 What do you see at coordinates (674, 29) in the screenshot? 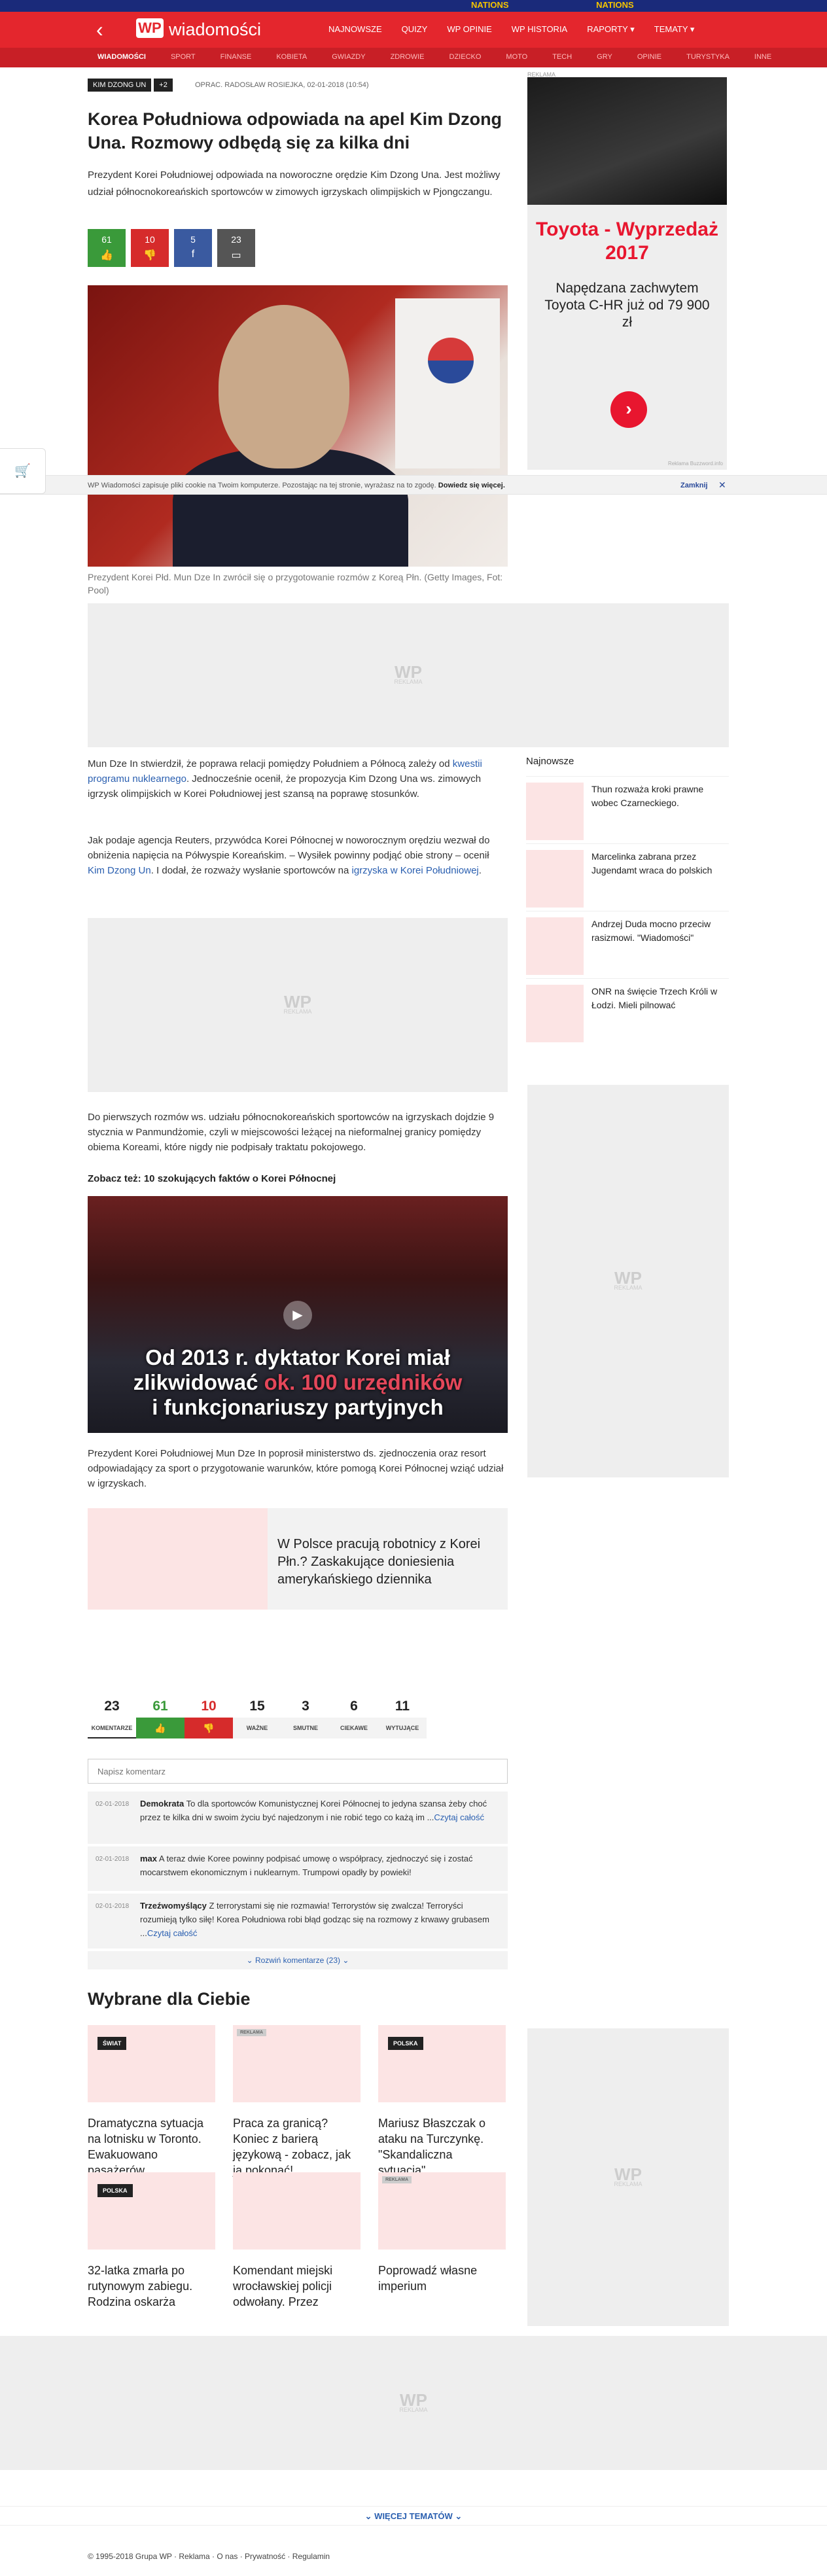
I see `nav-tematy: TEMATY ▾` at bounding box center [674, 29].